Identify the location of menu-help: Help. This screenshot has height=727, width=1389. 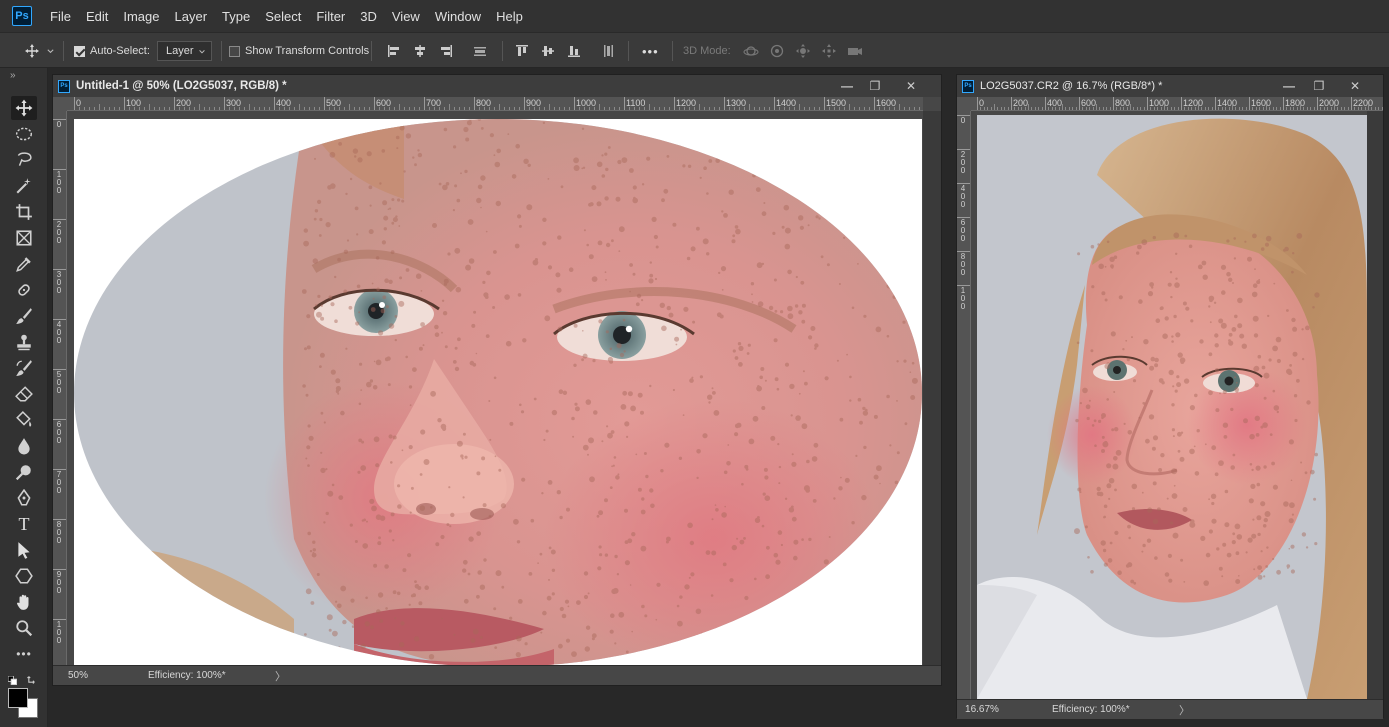
(509, 16).